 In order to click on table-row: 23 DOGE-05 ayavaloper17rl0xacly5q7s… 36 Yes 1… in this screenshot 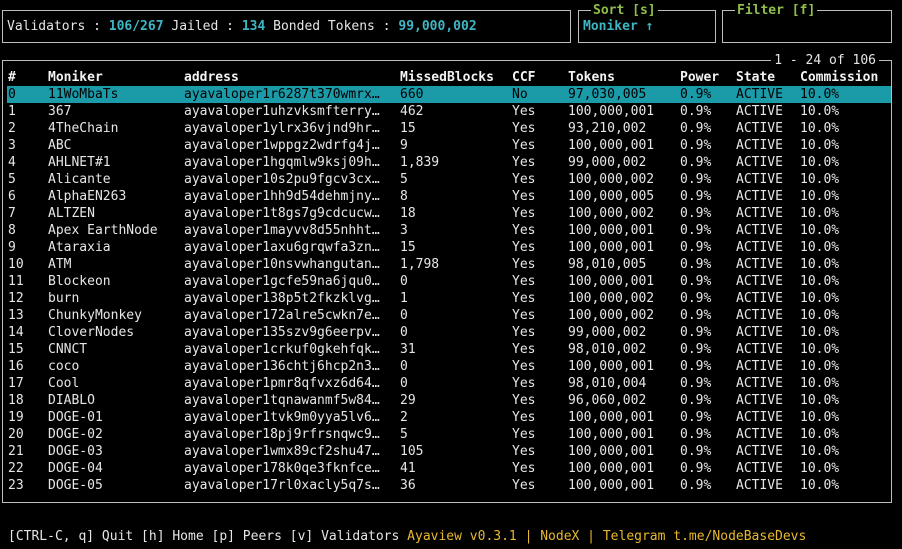, I will do `click(449, 485)`.